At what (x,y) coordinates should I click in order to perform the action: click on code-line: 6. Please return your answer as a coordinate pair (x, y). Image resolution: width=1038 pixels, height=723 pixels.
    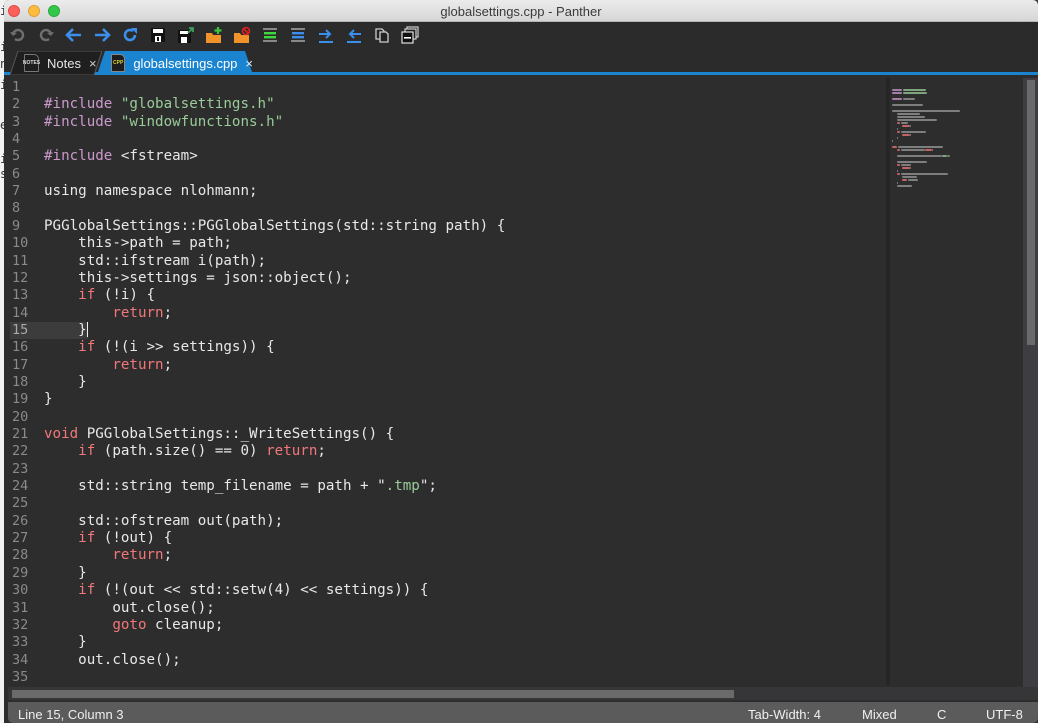
    Looking at the image, I should click on (445, 174).